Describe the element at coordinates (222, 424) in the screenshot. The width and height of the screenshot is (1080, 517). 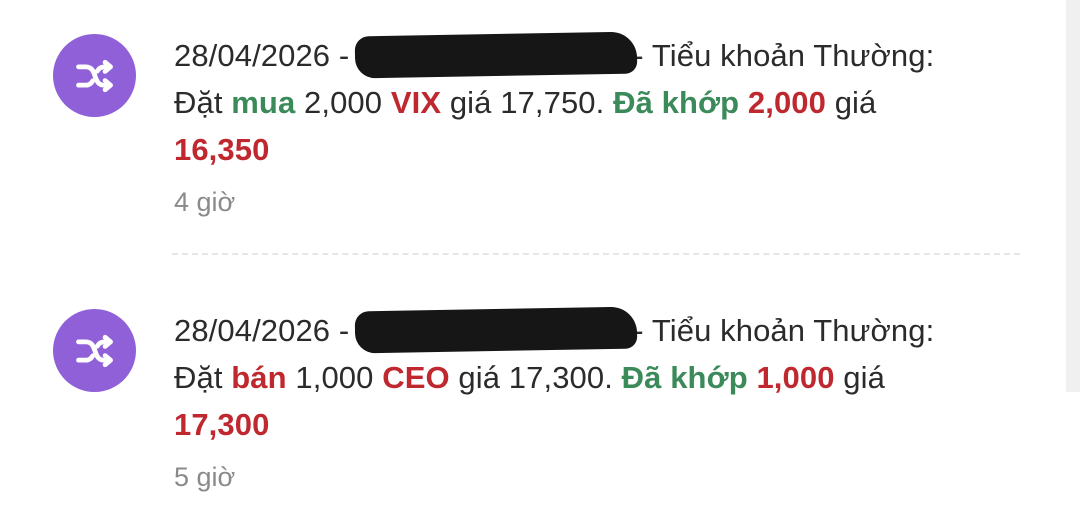
I see `matched-price: 17,300` at that location.